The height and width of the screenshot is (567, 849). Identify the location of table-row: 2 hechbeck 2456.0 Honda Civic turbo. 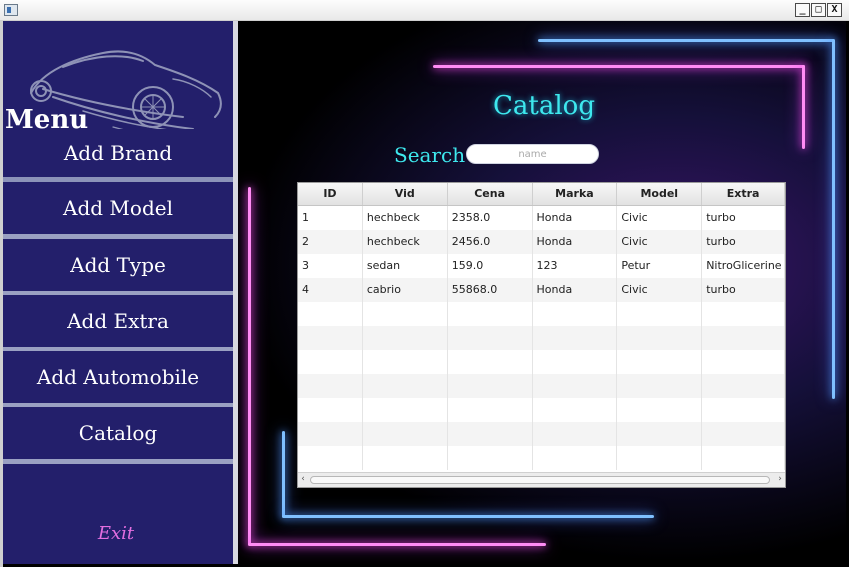
(541, 242).